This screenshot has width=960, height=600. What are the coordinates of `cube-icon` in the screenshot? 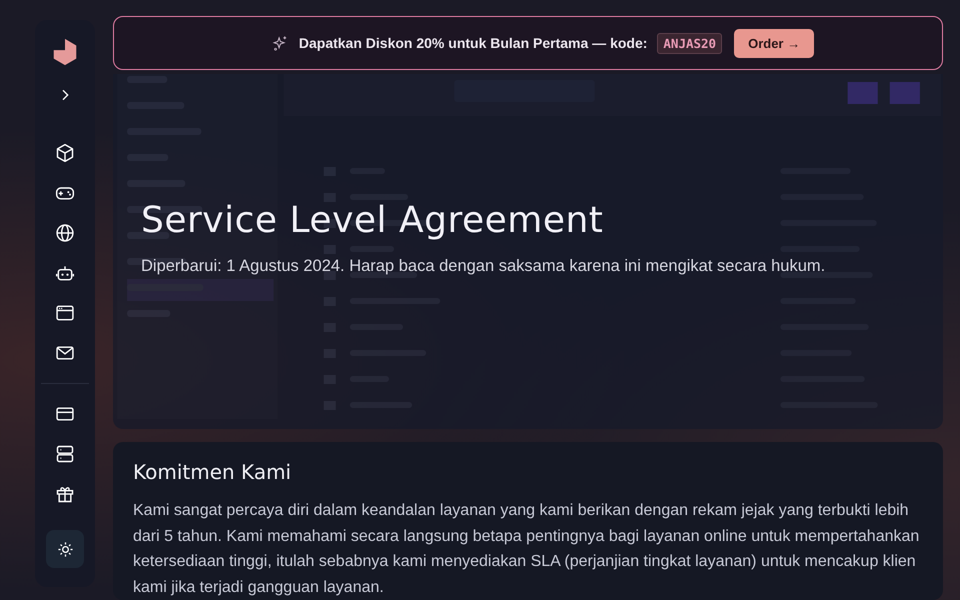 It's located at (65, 153).